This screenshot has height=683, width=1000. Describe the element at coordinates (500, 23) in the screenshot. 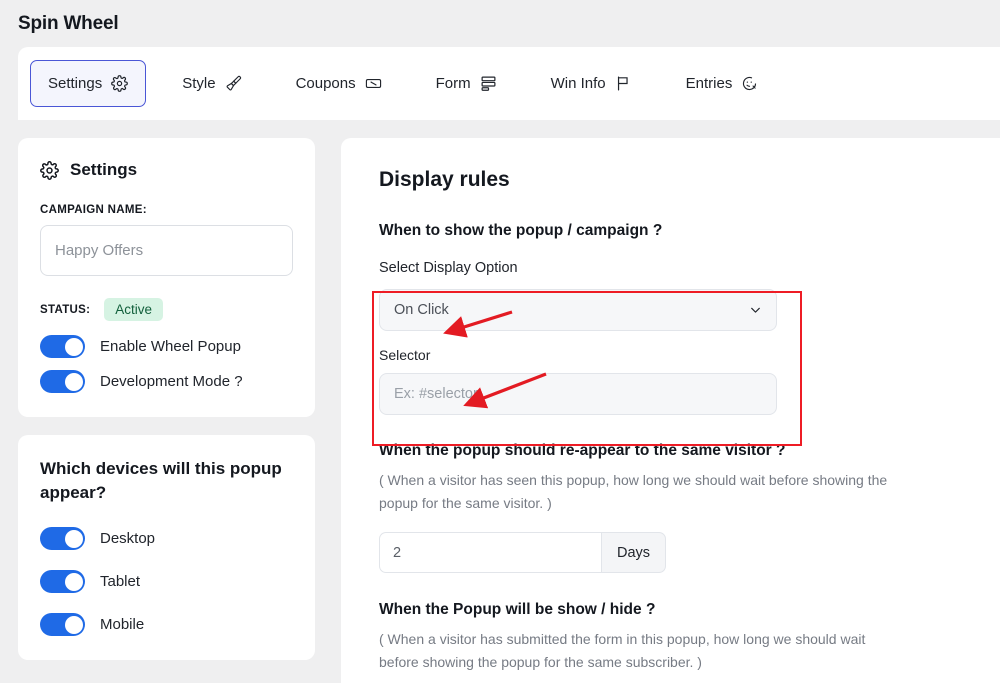

I see `top-bar: Spin Wheel` at that location.